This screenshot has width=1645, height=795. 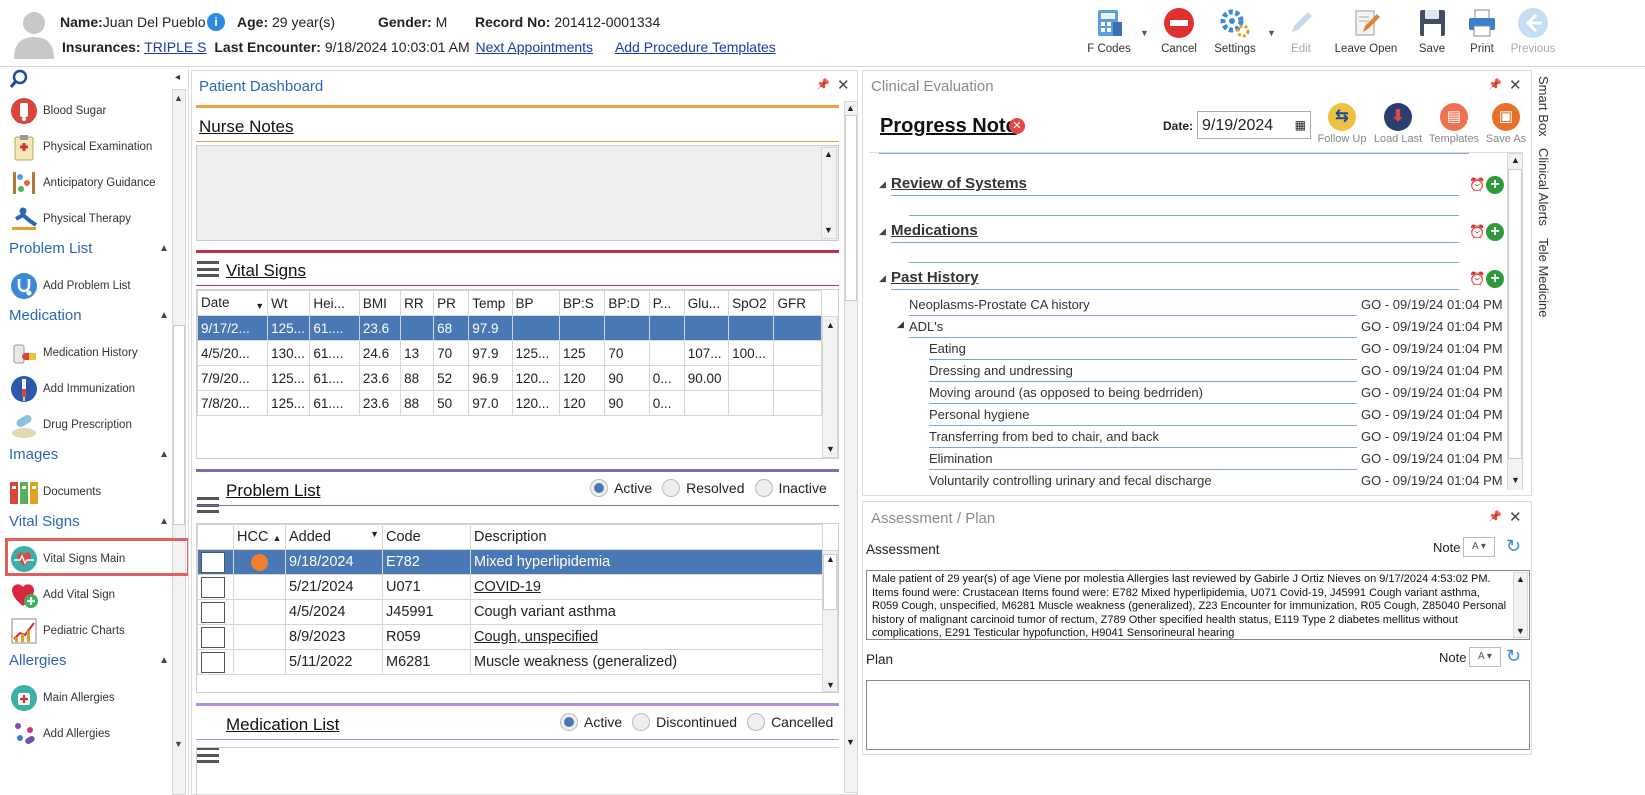 What do you see at coordinates (62, 595) in the screenshot?
I see `nav-add-vital-sign: Add Vital Sign` at bounding box center [62, 595].